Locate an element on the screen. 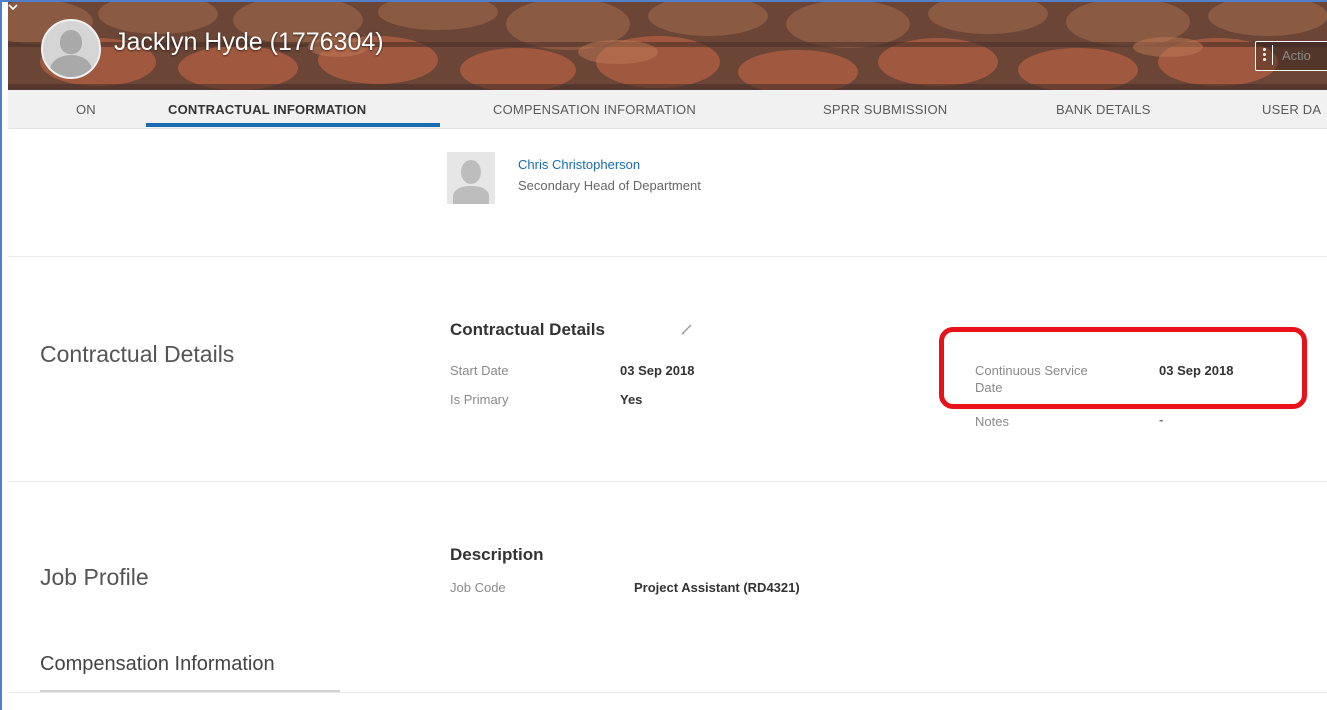 The image size is (1327, 710). profile-header-banner: Jacklyn Hyde (1776304) Actio is located at coordinates (667, 46).